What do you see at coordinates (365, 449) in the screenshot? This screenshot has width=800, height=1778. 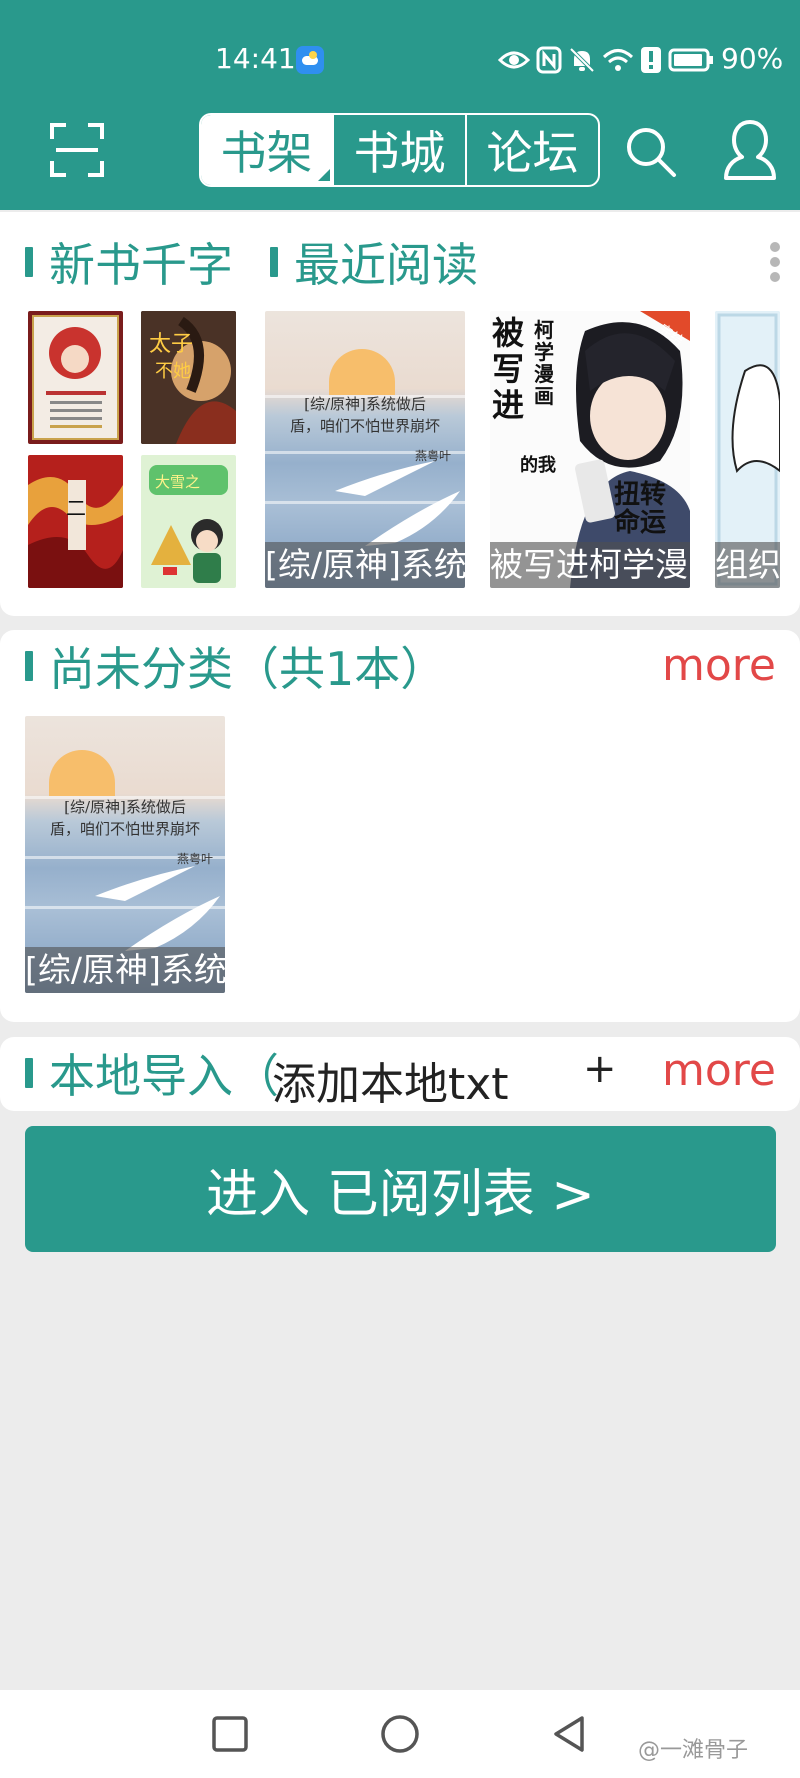 I see `recent-book-cover: [综/原神]系统做后 盾，咱们不怕世界崩坏 燕粤叶 [综/原神]系统` at bounding box center [365, 449].